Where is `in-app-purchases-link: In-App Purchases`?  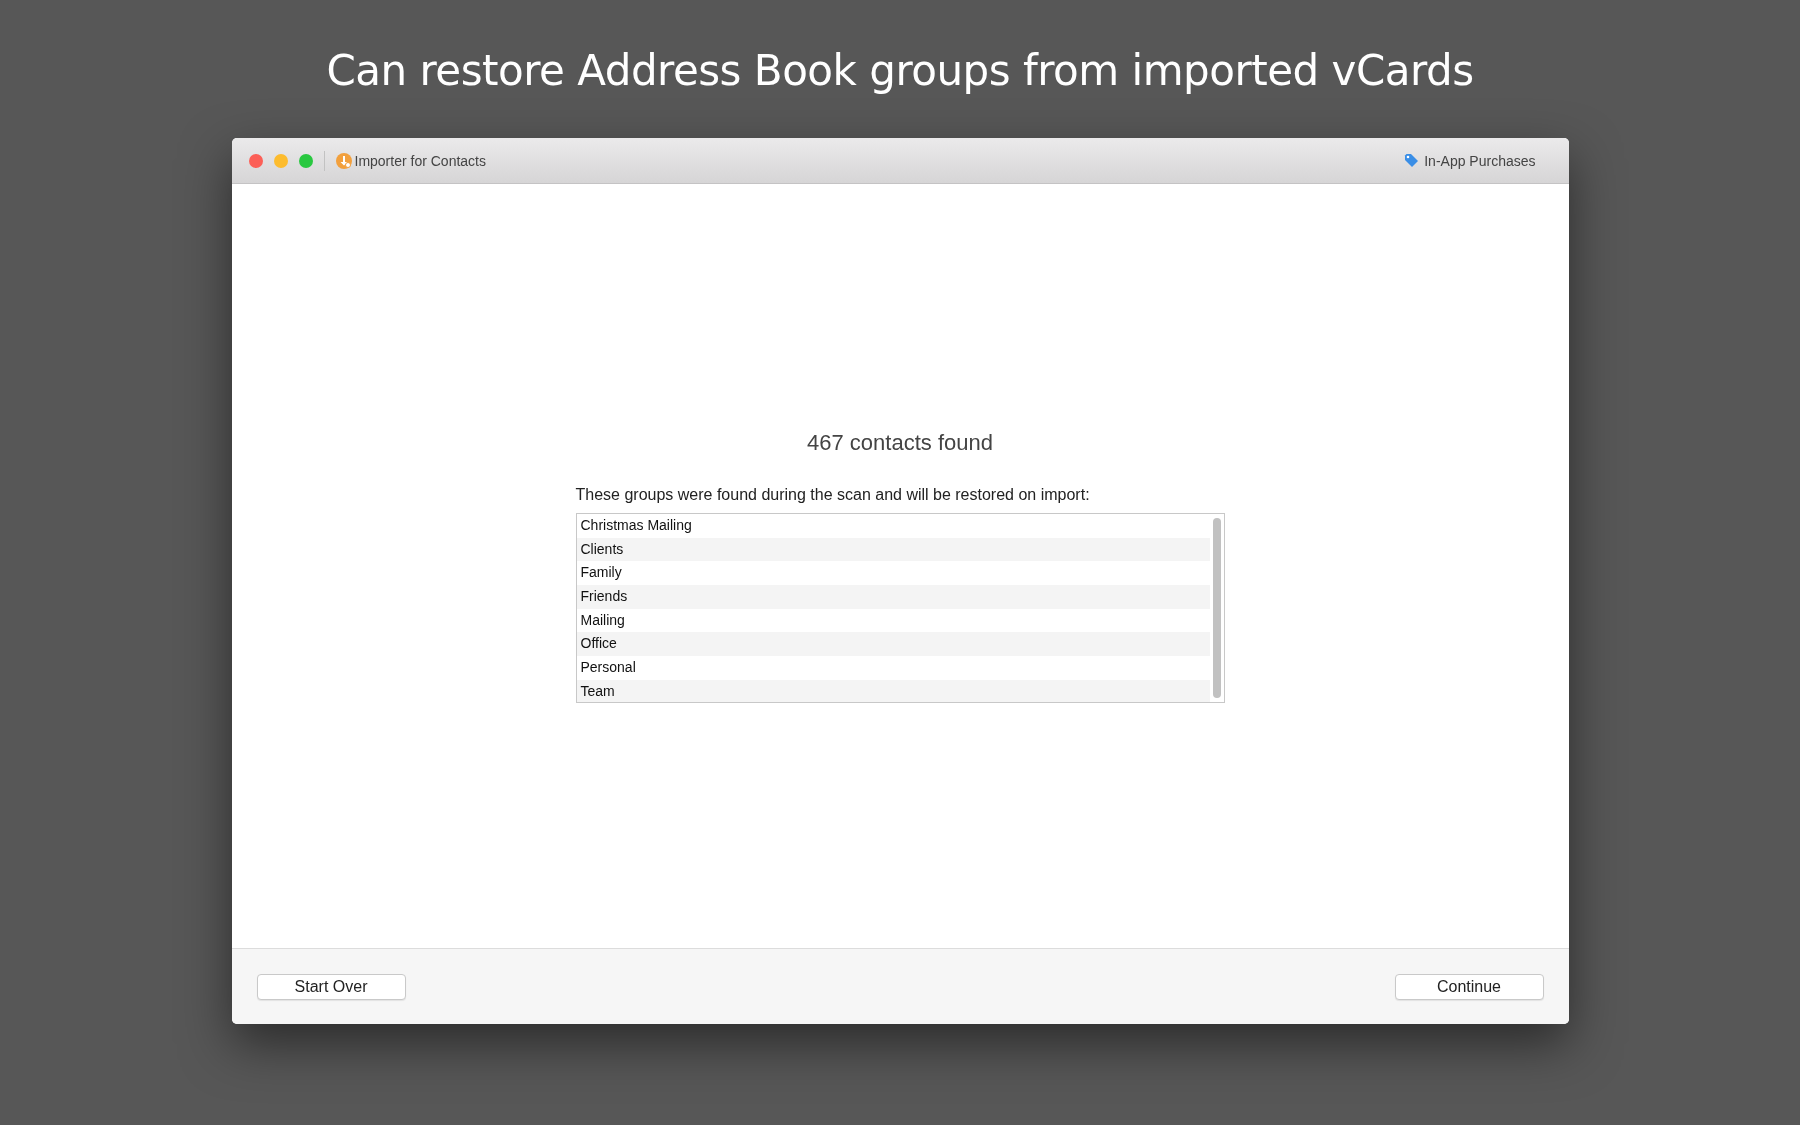
in-app-purchases-link: In-App Purchases is located at coordinates (1480, 160).